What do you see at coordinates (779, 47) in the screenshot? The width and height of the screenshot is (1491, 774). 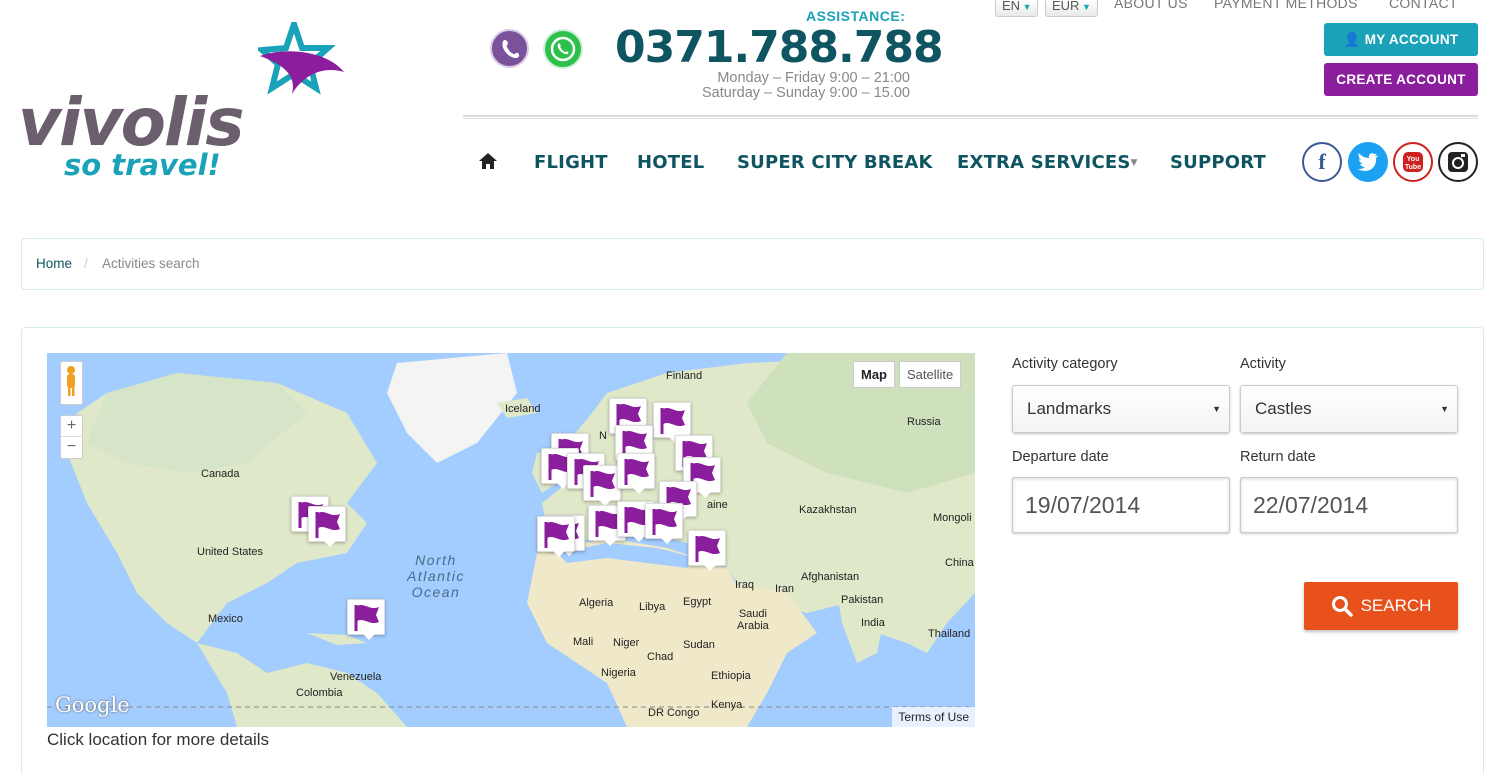 I see `phone-number: 0371.788.788` at bounding box center [779, 47].